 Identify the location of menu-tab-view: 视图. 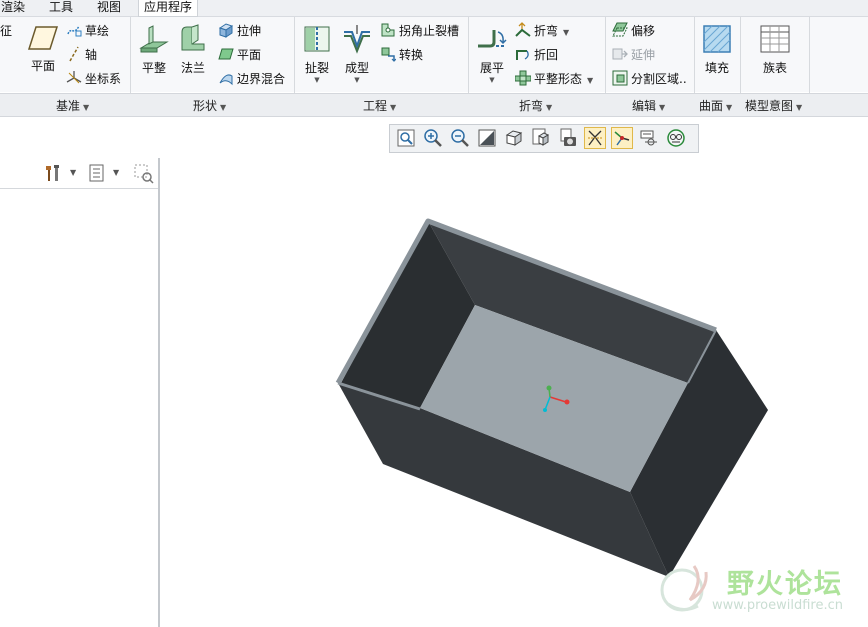
(109, 8).